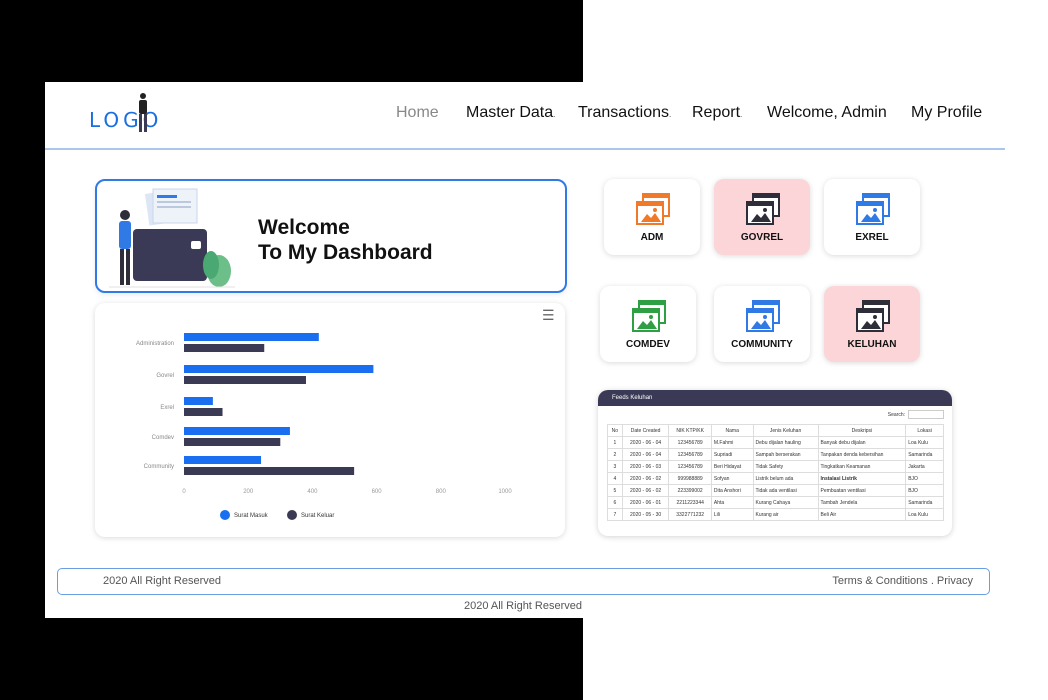  What do you see at coordinates (785, 502) in the screenshot?
I see `table-cell: Kurang Cahaya` at bounding box center [785, 502].